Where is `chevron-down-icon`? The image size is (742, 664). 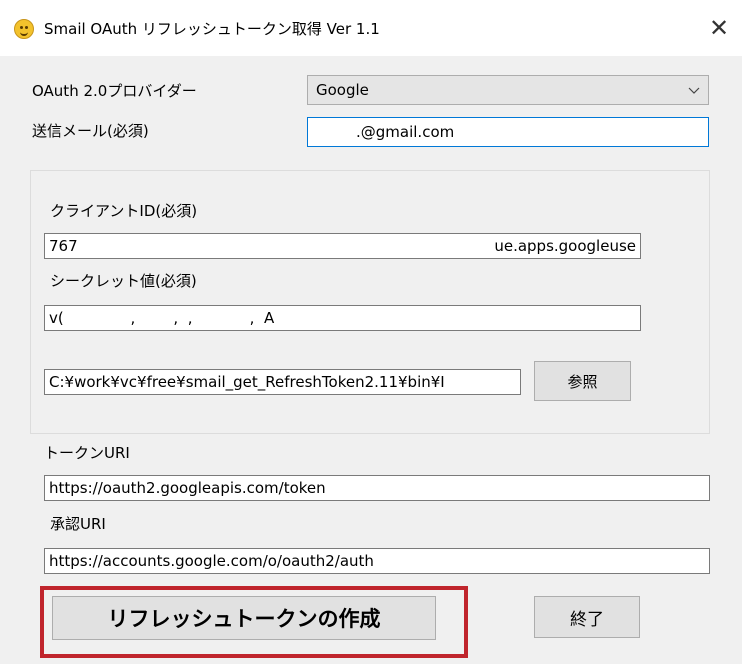 chevron-down-icon is located at coordinates (694, 90).